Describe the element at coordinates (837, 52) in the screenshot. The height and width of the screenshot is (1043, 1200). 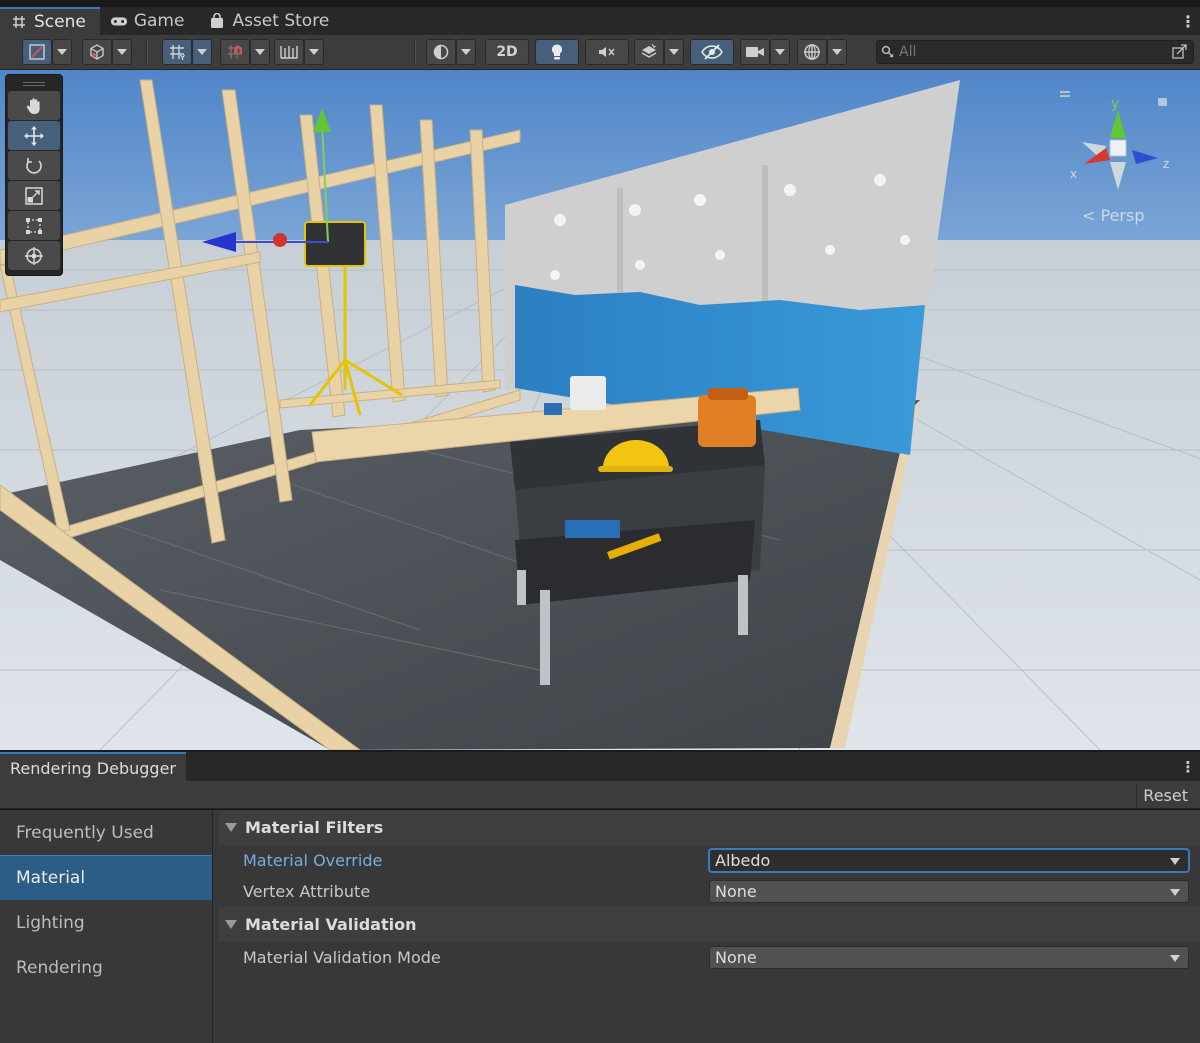
I see `gizmos-dropdown` at that location.